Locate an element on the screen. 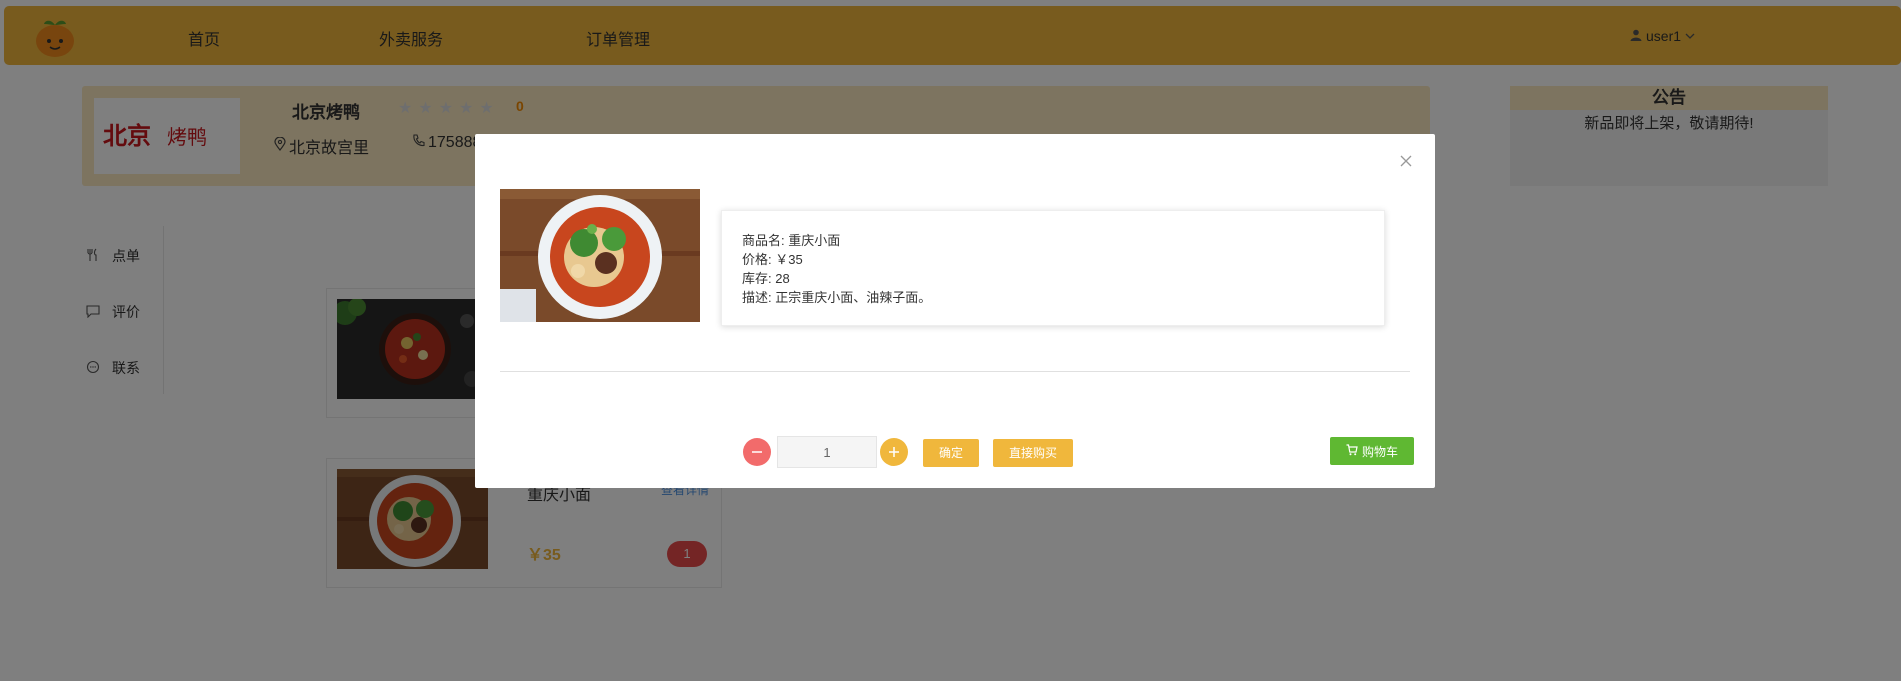  info-stock: 库存: 28 is located at coordinates (766, 278).